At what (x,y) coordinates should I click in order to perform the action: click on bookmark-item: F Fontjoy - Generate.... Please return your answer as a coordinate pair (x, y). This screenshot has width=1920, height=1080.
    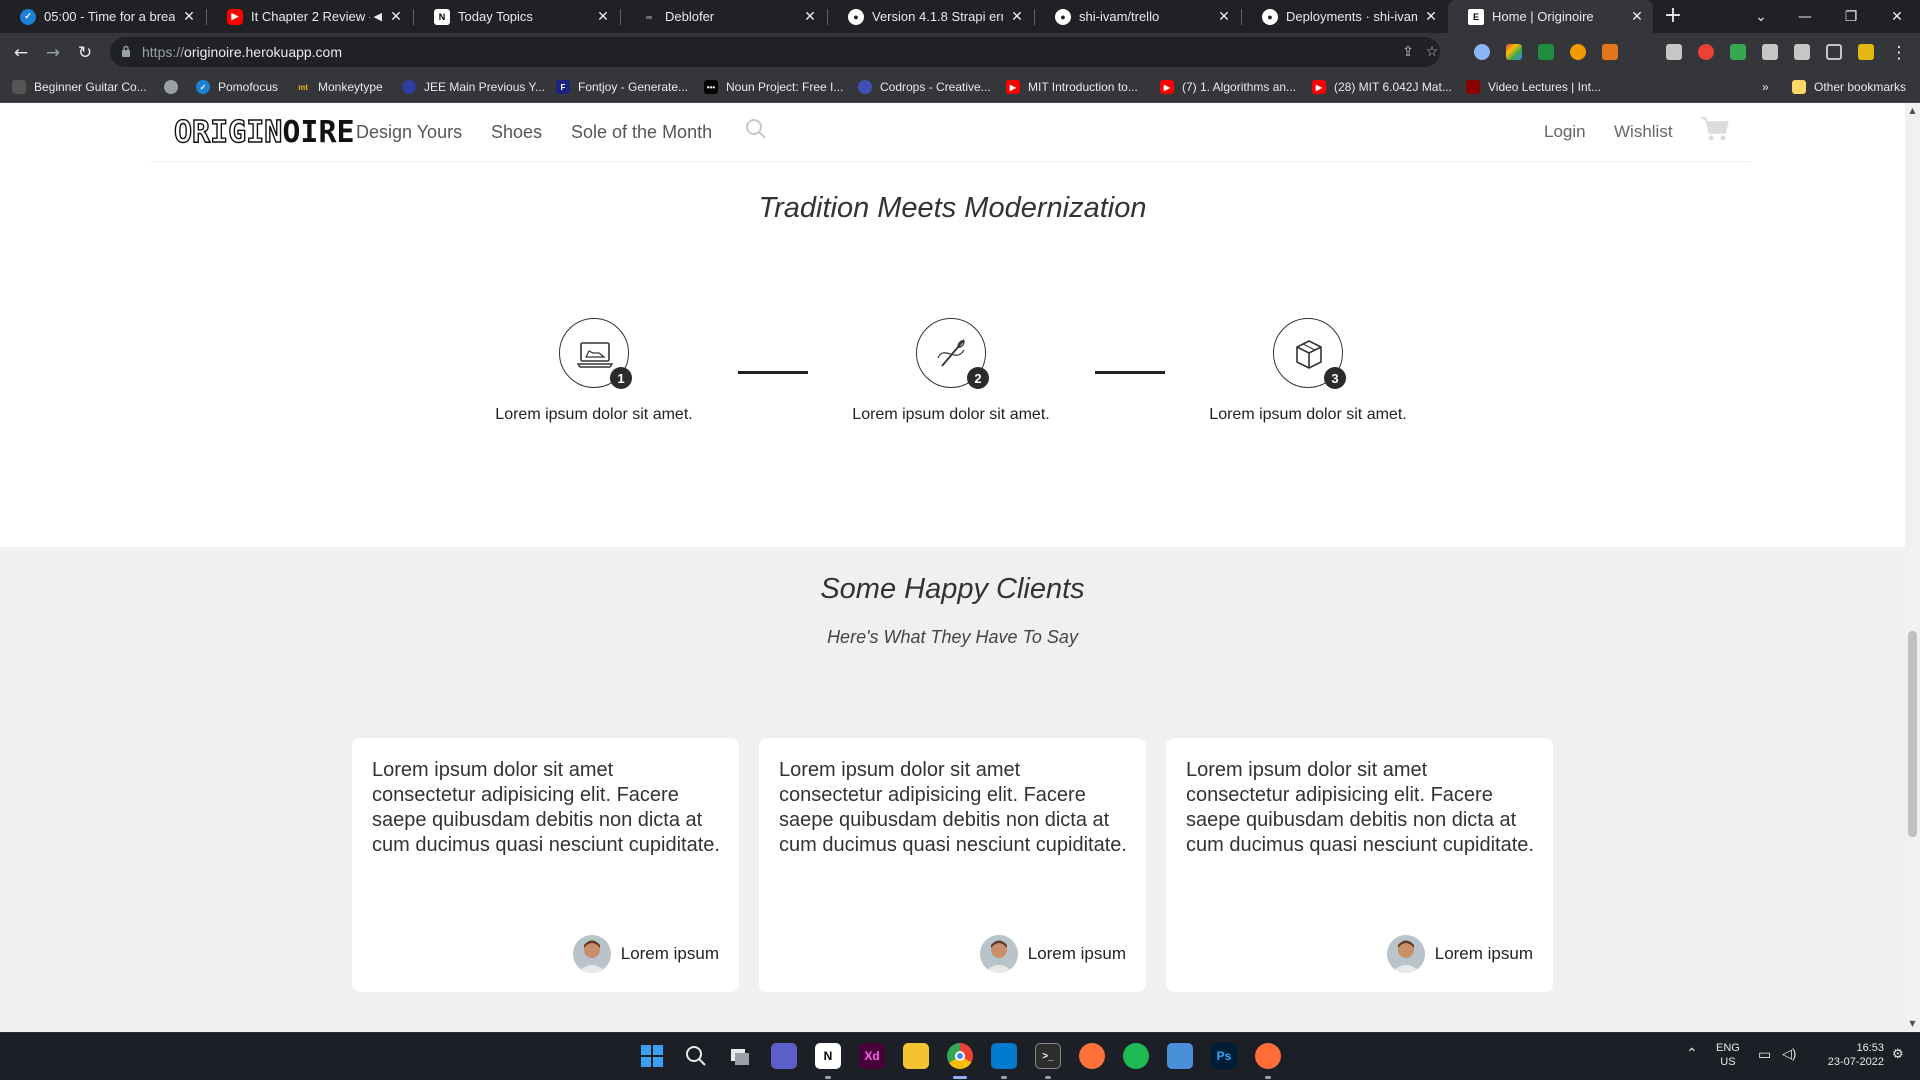
    Looking at the image, I should click on (622, 87).